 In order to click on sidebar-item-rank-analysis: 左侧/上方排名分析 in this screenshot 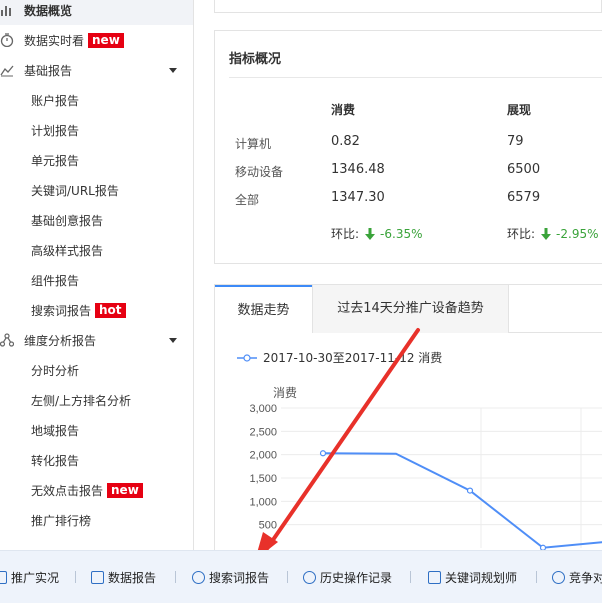, I will do `click(96, 400)`.